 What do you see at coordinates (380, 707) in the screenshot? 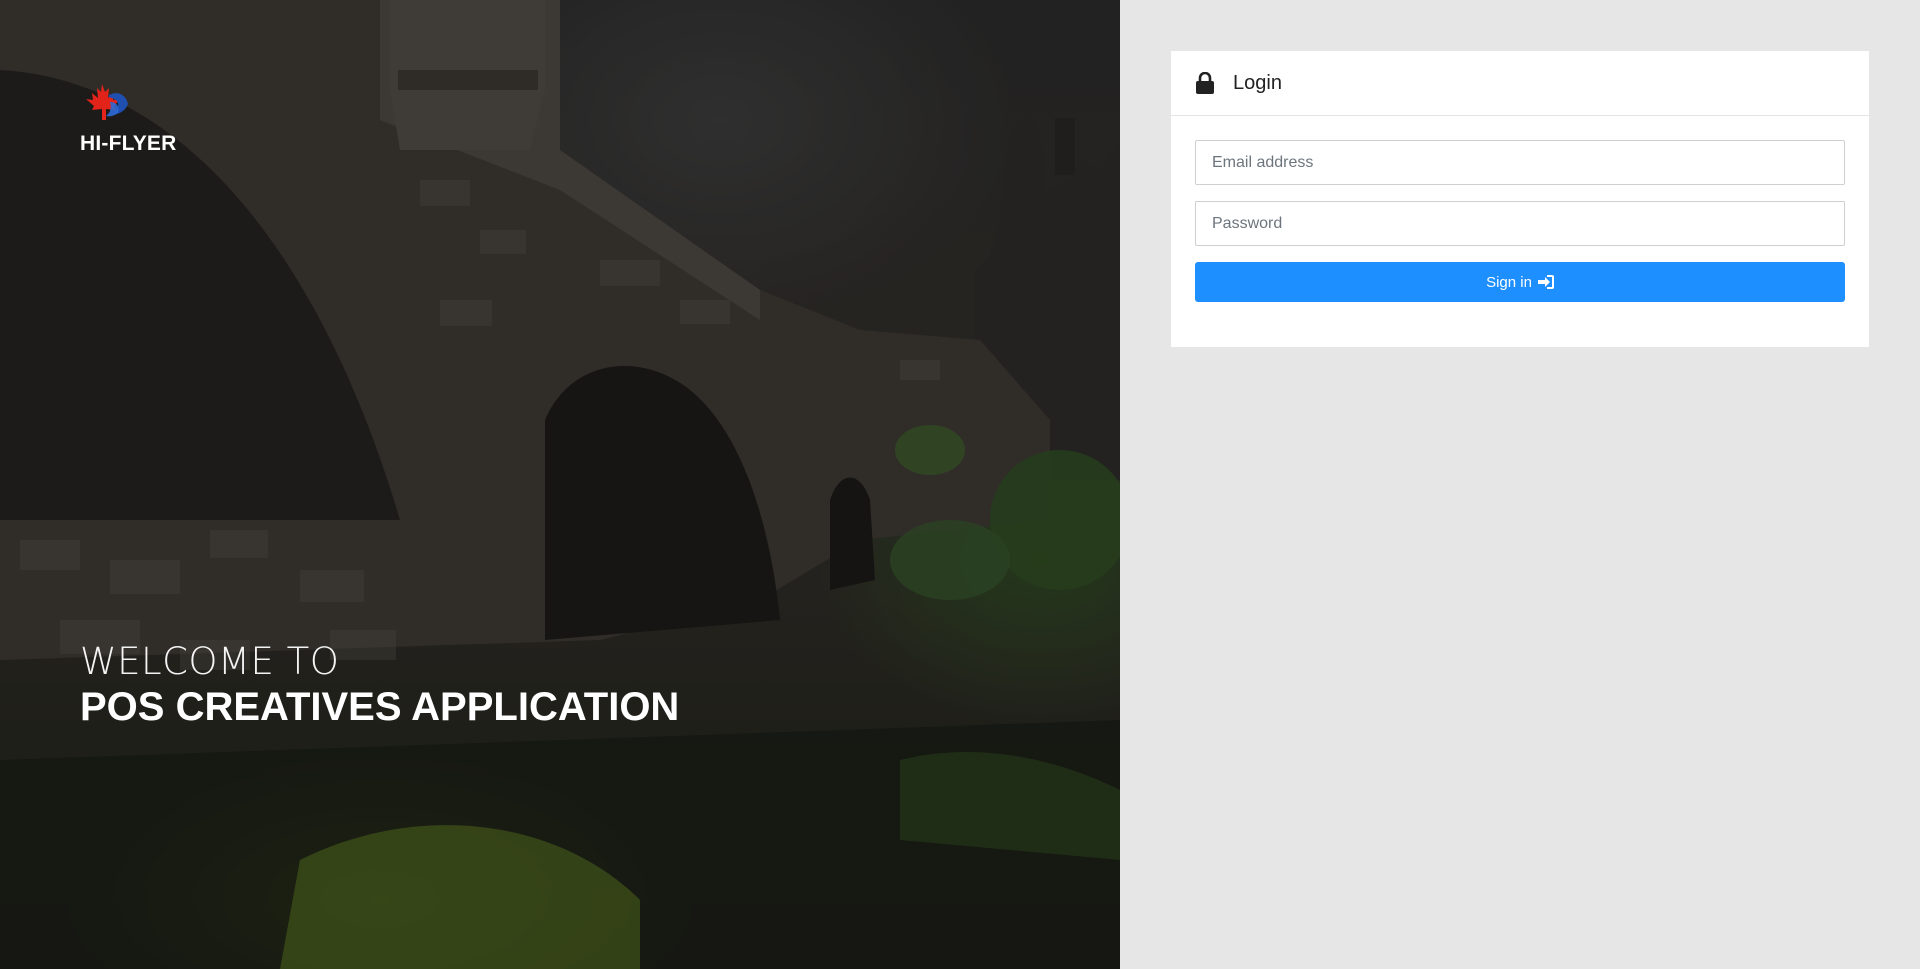
I see `app-title: POS CREATIVES APPLICATION` at bounding box center [380, 707].